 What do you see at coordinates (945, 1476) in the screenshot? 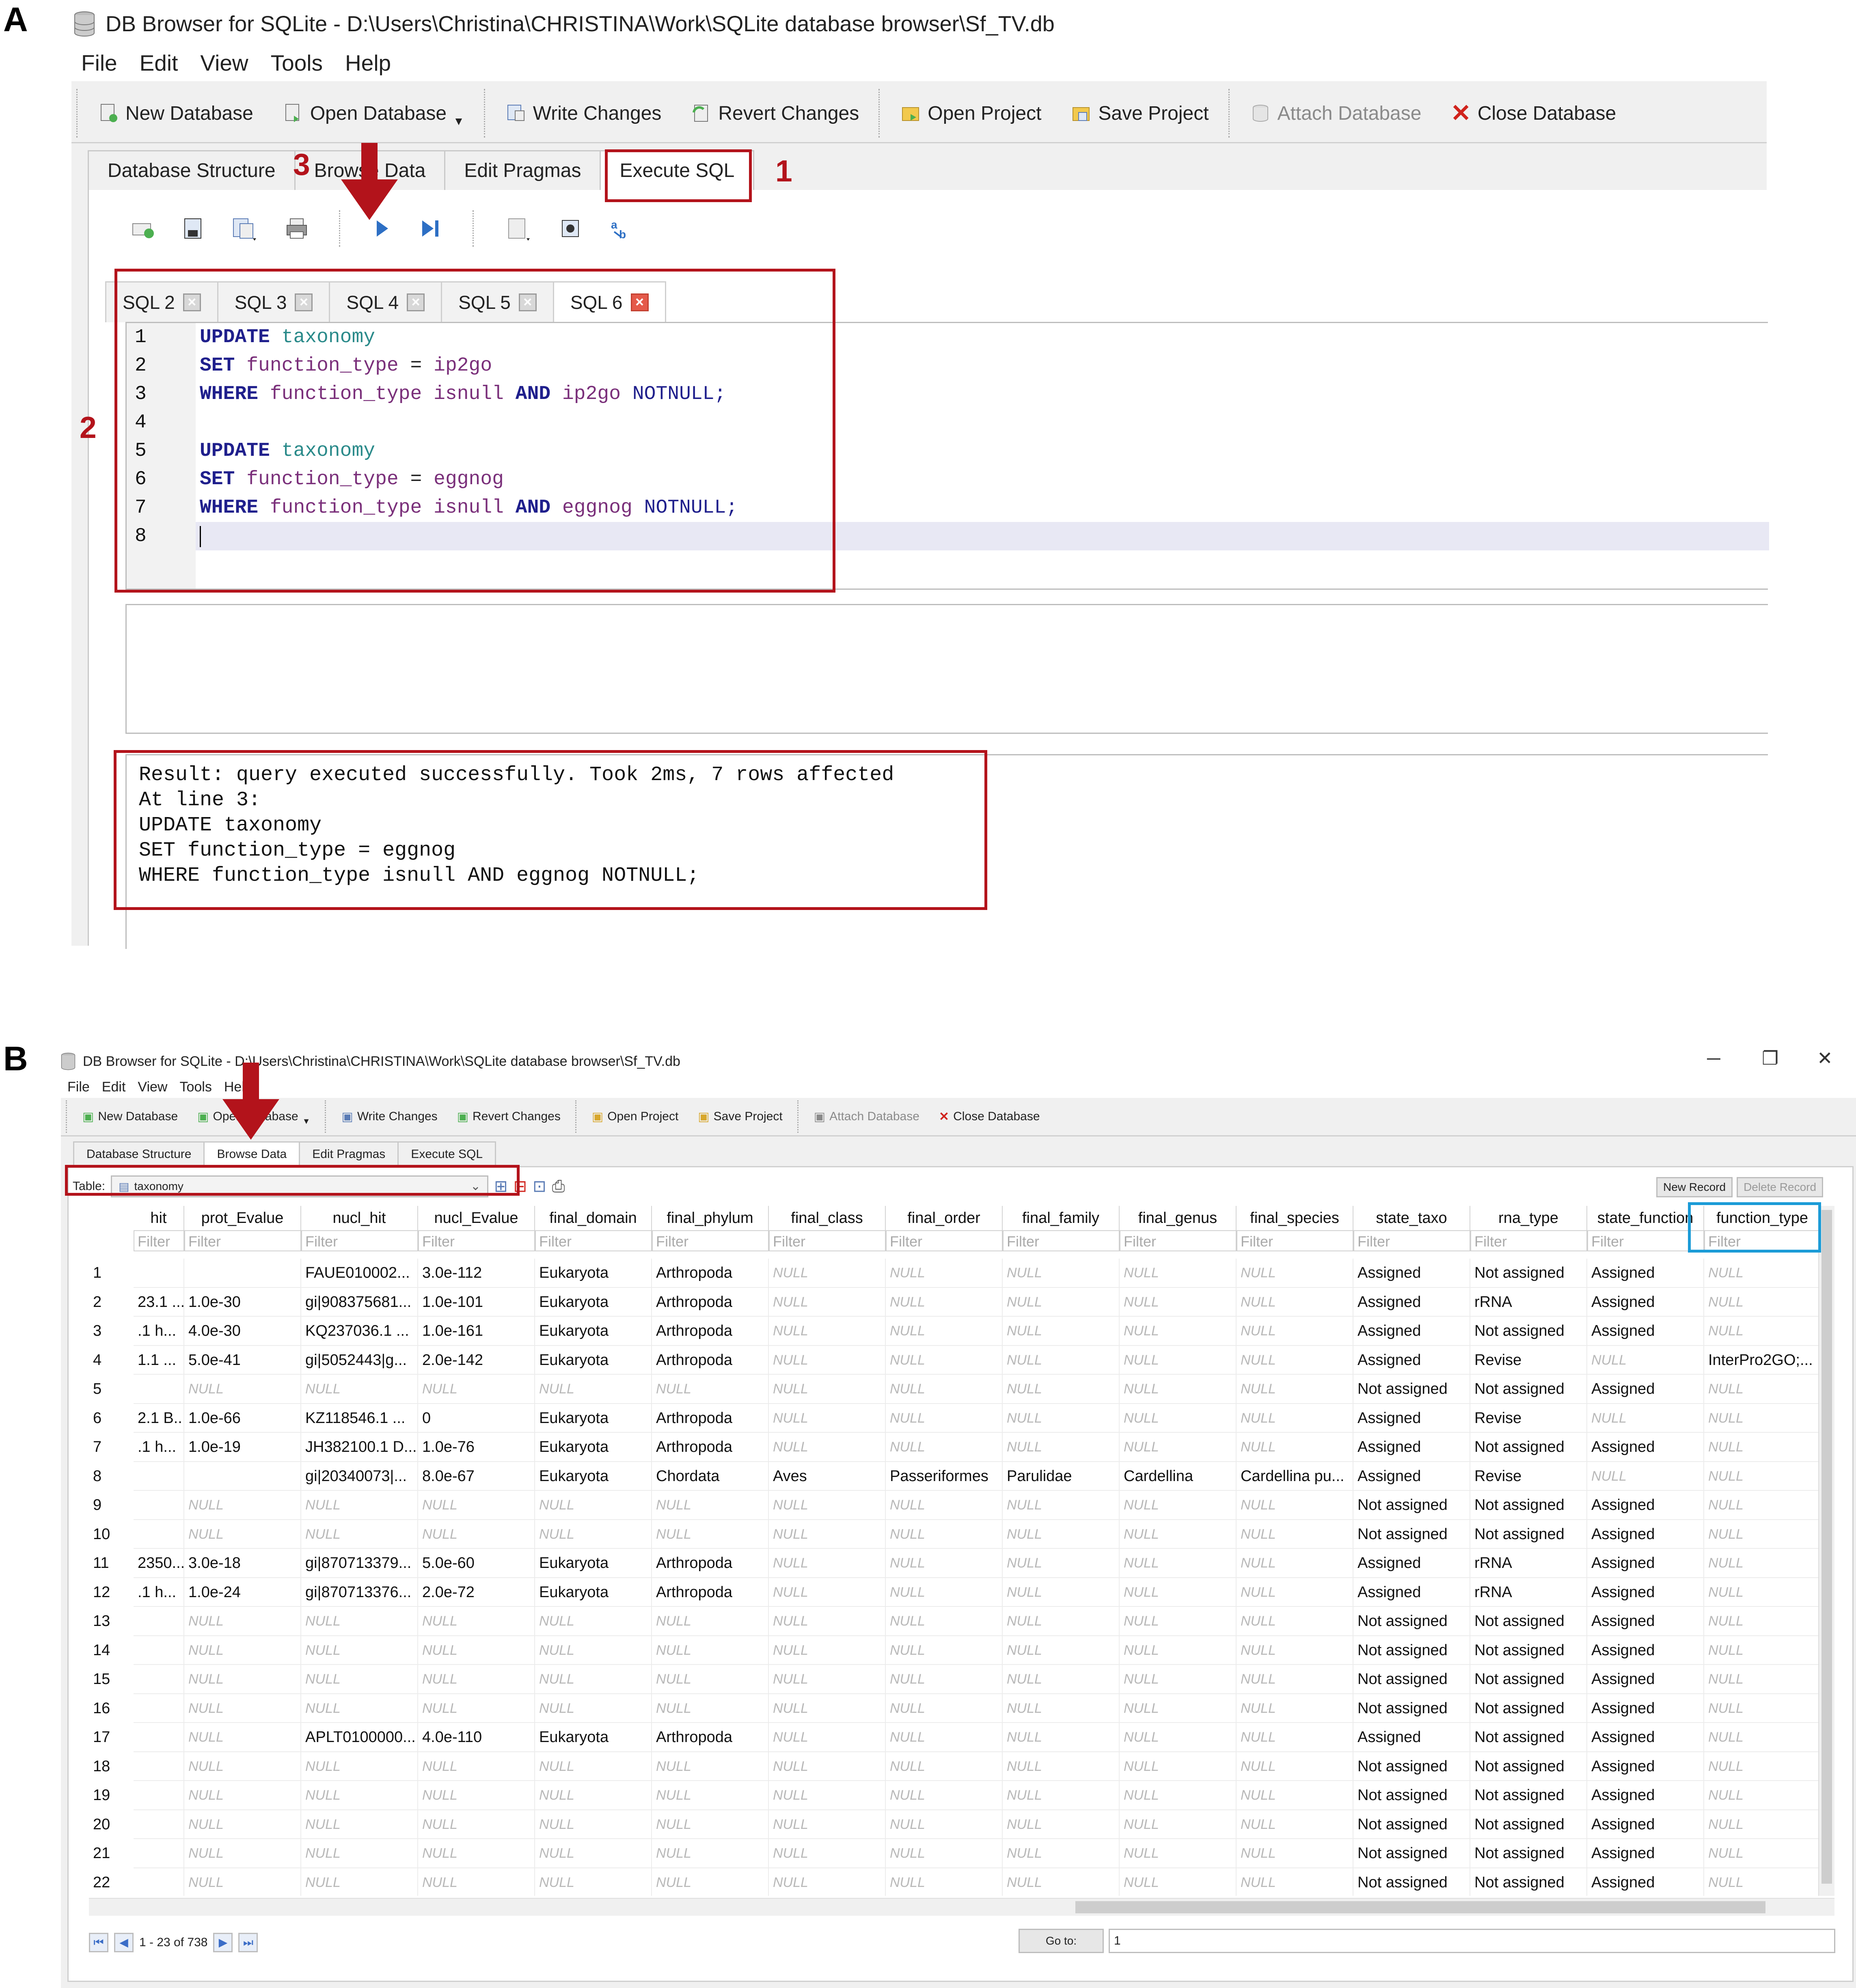
I see `table-cell: Passeriformes` at bounding box center [945, 1476].